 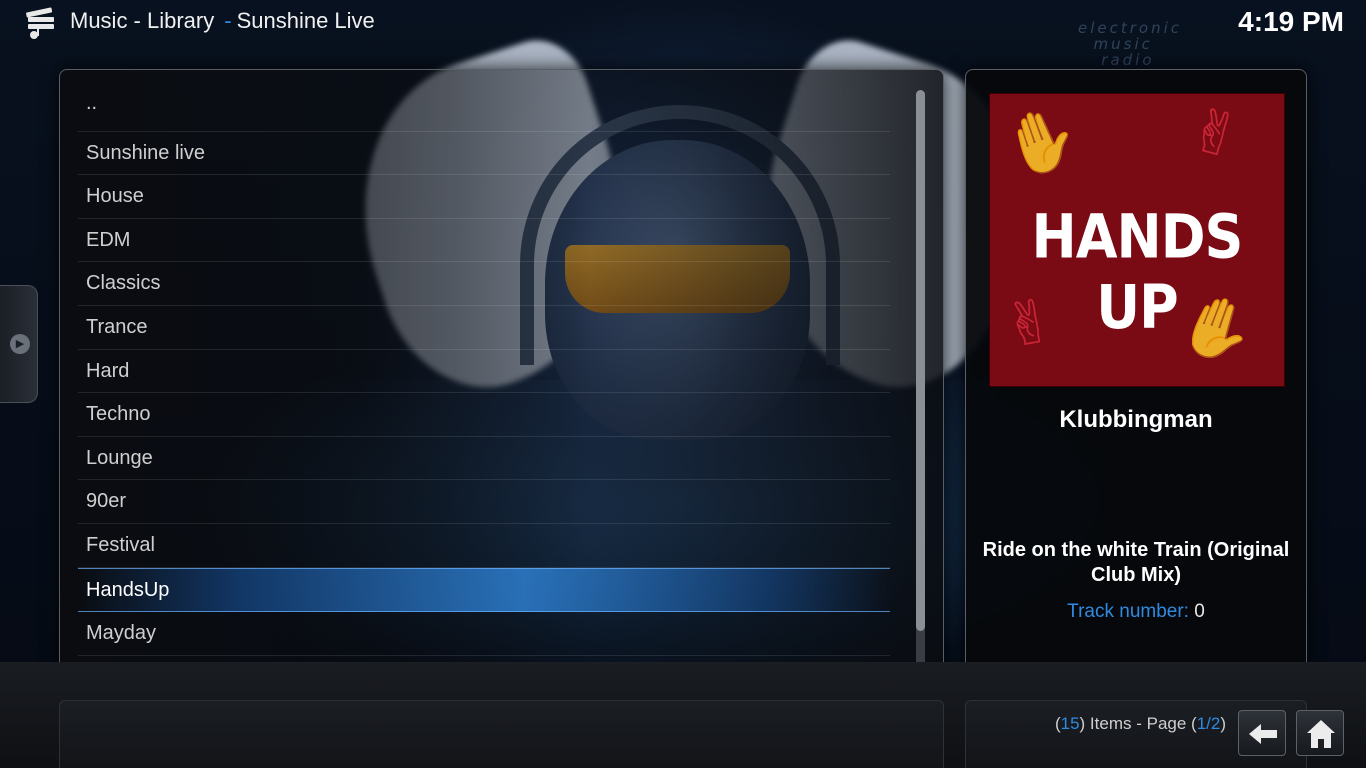 I want to click on track-number-value: 0, so click(x=1199, y=611).